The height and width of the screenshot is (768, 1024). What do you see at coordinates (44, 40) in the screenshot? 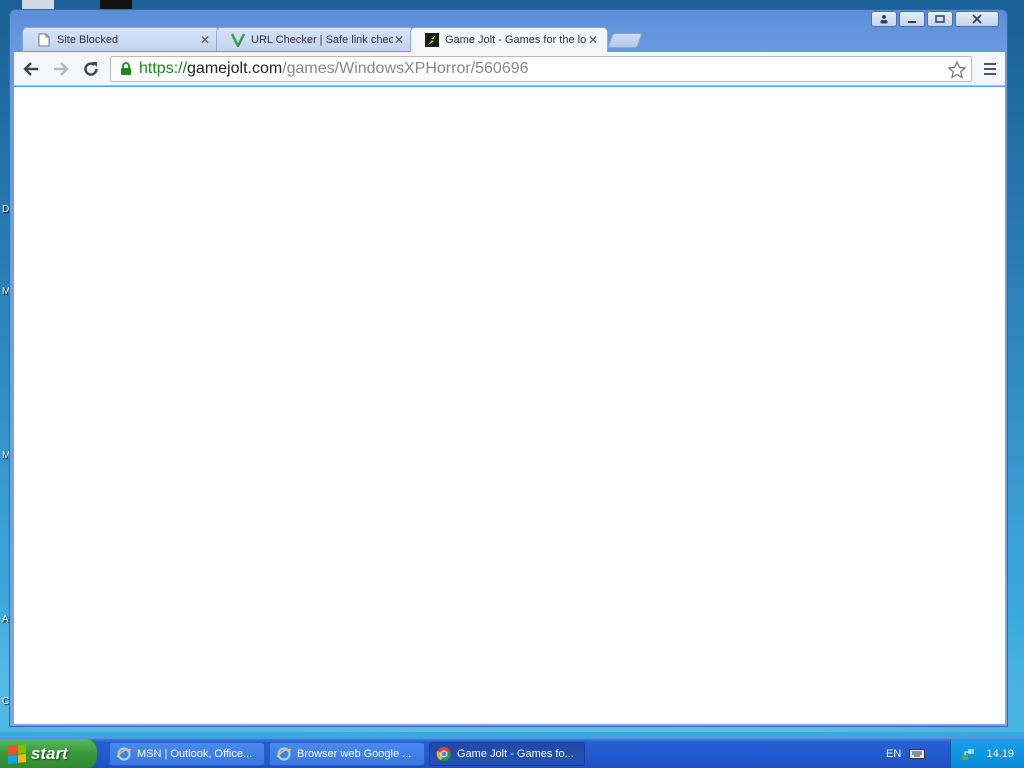
I see `page-icon` at bounding box center [44, 40].